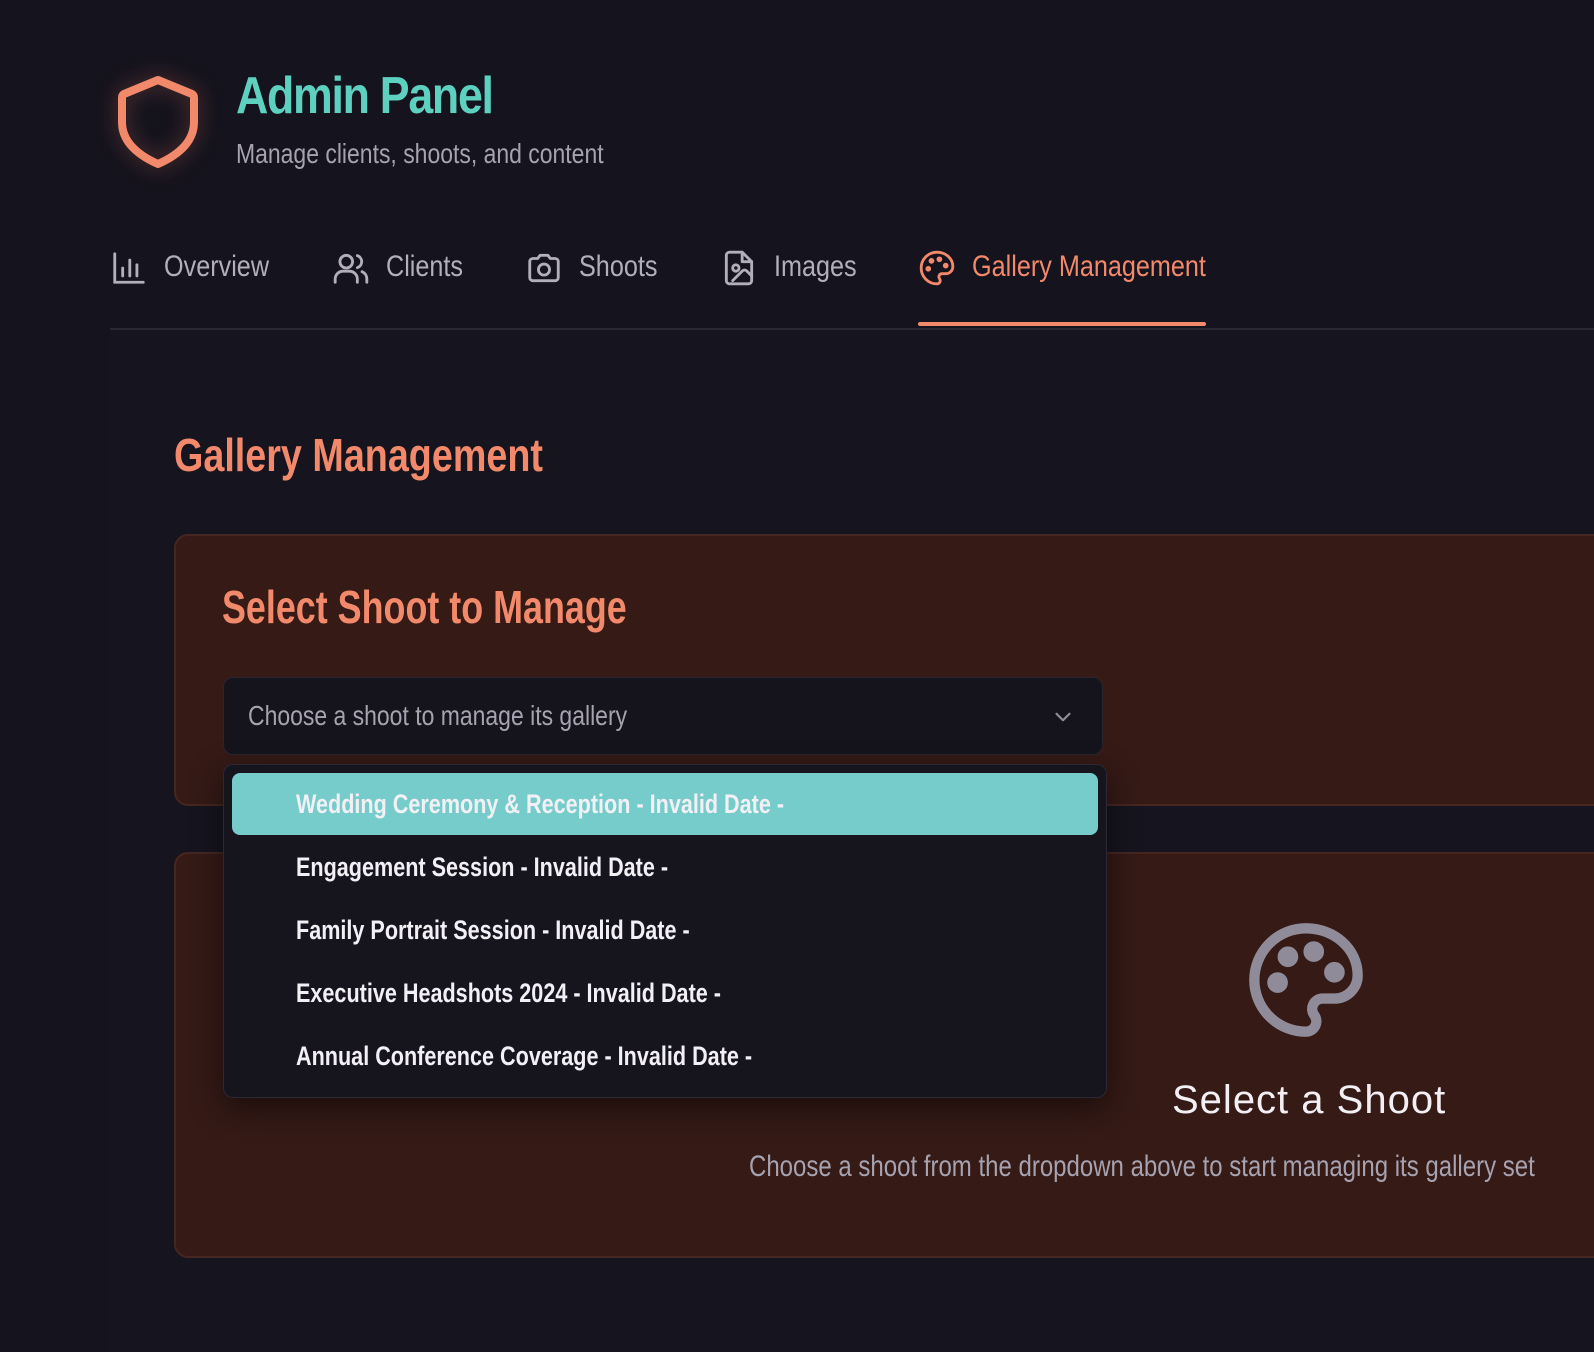 This screenshot has height=1352, width=1594. What do you see at coordinates (365, 96) in the screenshot?
I see `page-title: Admin Panel` at bounding box center [365, 96].